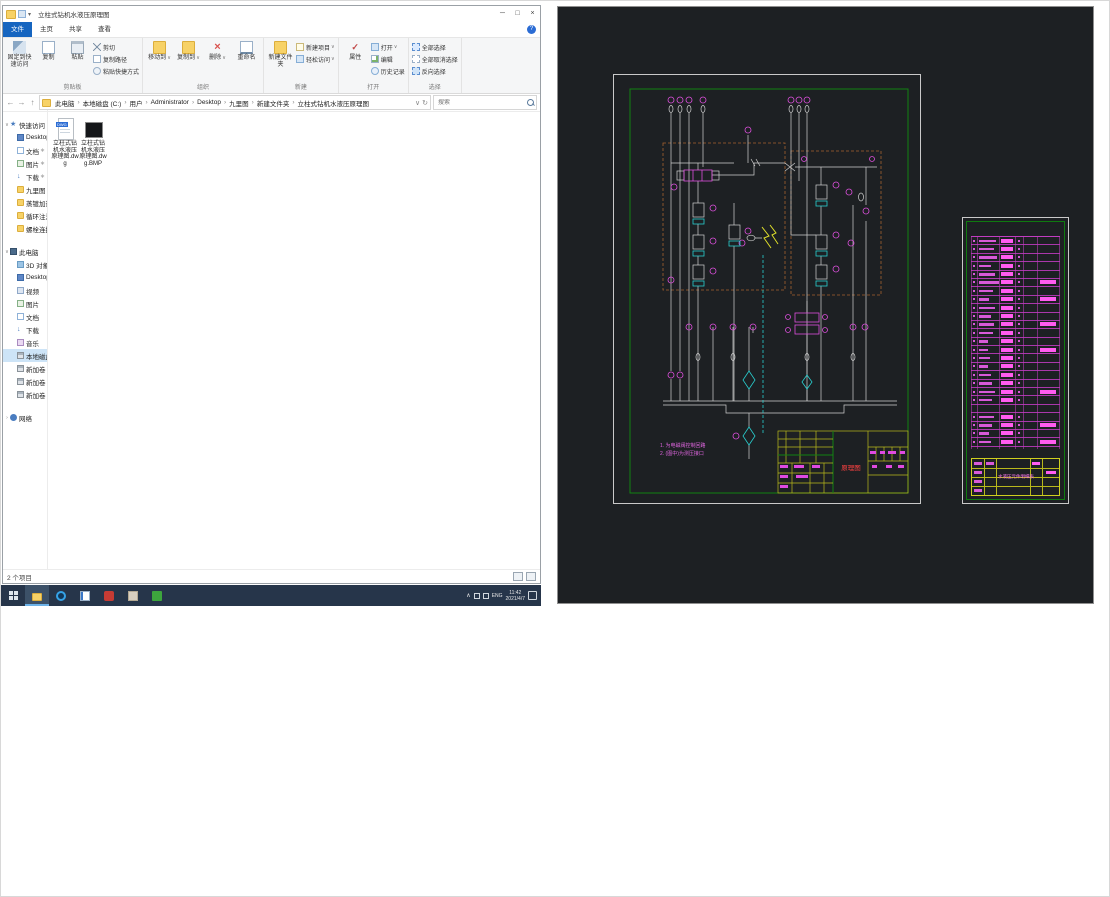 Image resolution: width=1110 pixels, height=897 pixels. Describe the element at coordinates (25, 215) in the screenshot. I see `sidebar-item: 循环注油模型` at that location.